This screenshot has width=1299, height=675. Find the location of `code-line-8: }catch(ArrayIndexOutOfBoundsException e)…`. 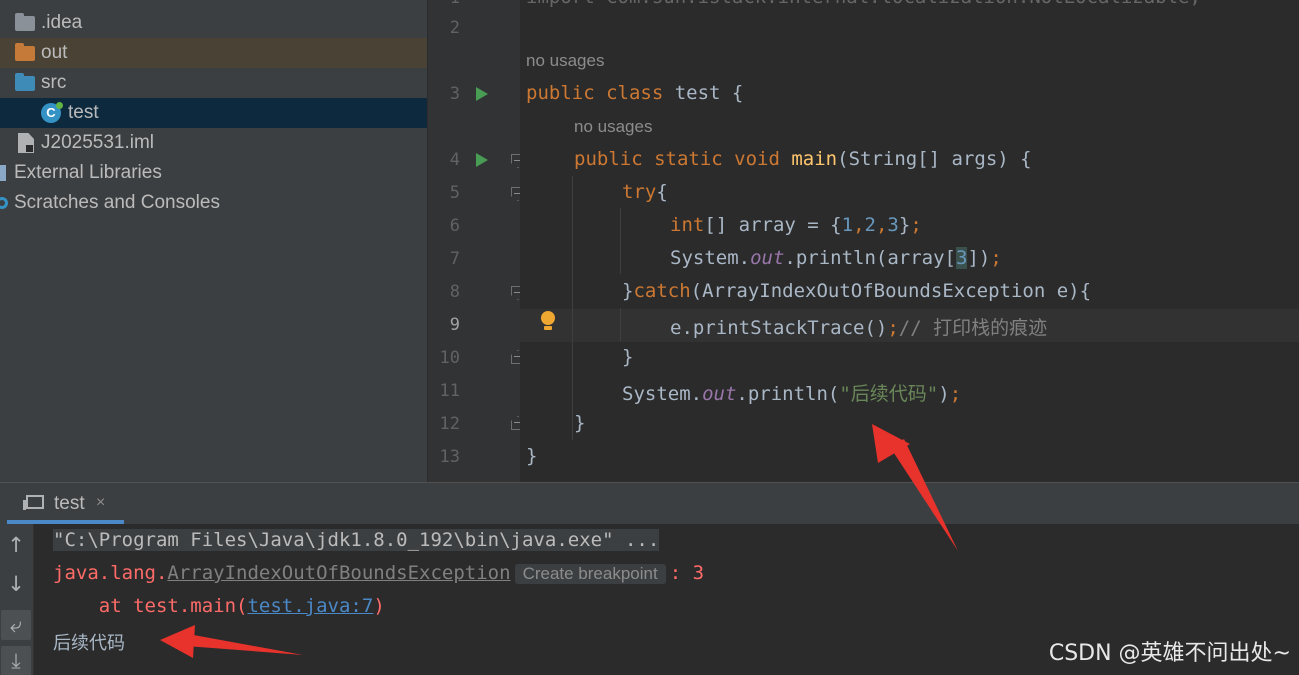

code-line-8: }catch(ArrayIndexOutOfBoundsException e)… is located at coordinates (856, 291).